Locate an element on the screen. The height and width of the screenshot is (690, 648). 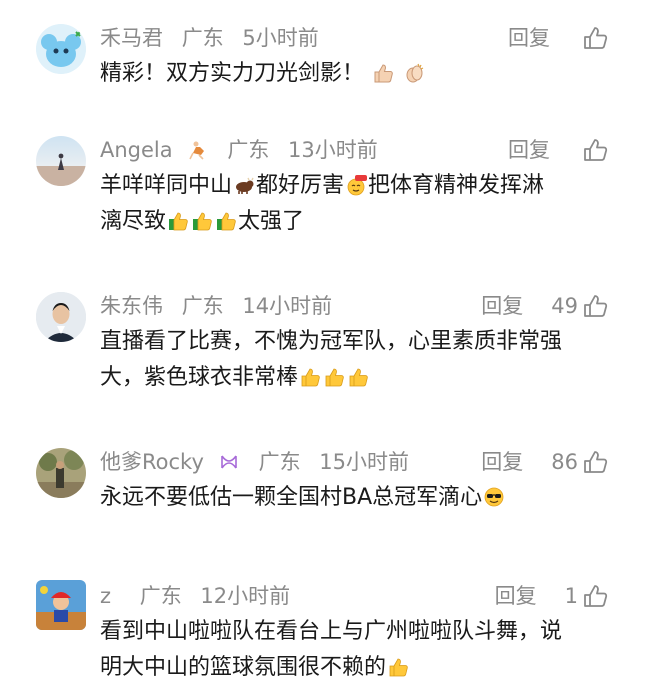
comment-text-segment: 漓尽致 is located at coordinates (133, 221).